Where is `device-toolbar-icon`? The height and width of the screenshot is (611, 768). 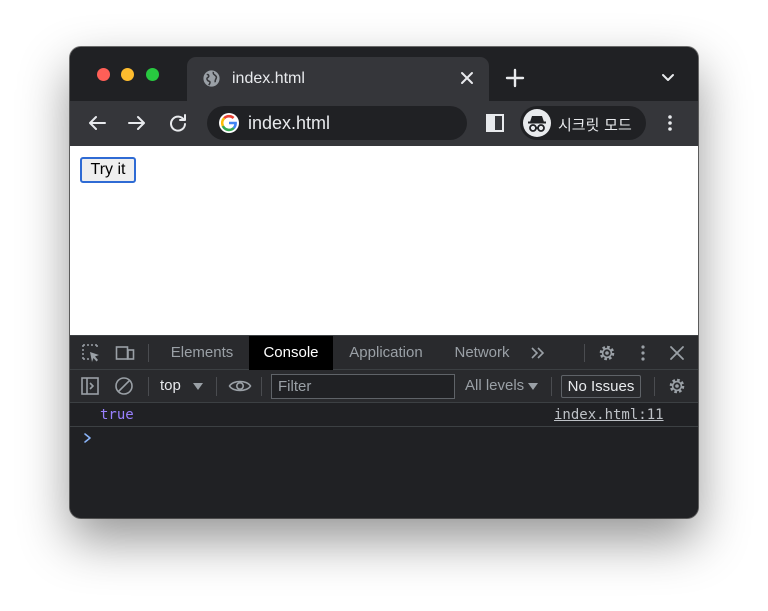
device-toolbar-icon is located at coordinates (125, 353).